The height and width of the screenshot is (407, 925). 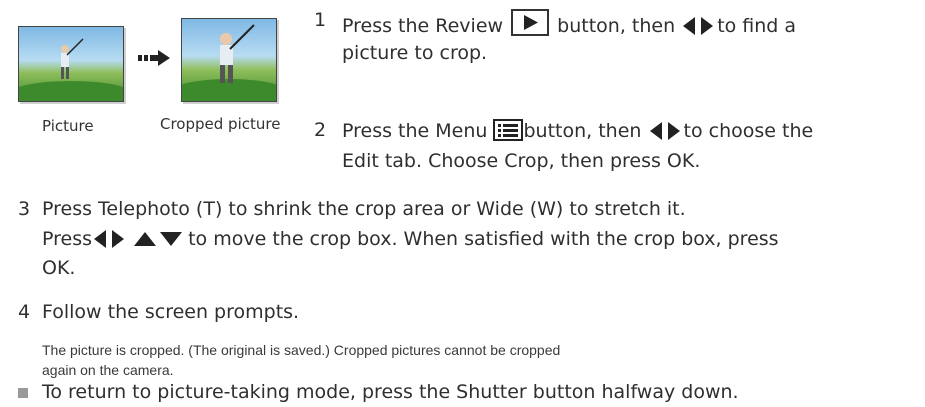 I want to click on golfer-image, so click(x=71, y=69).